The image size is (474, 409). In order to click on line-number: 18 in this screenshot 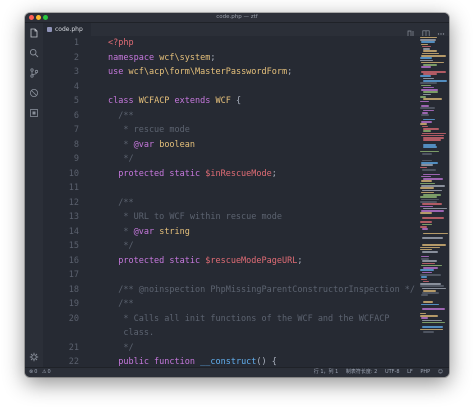, I will do `click(73, 289)`.